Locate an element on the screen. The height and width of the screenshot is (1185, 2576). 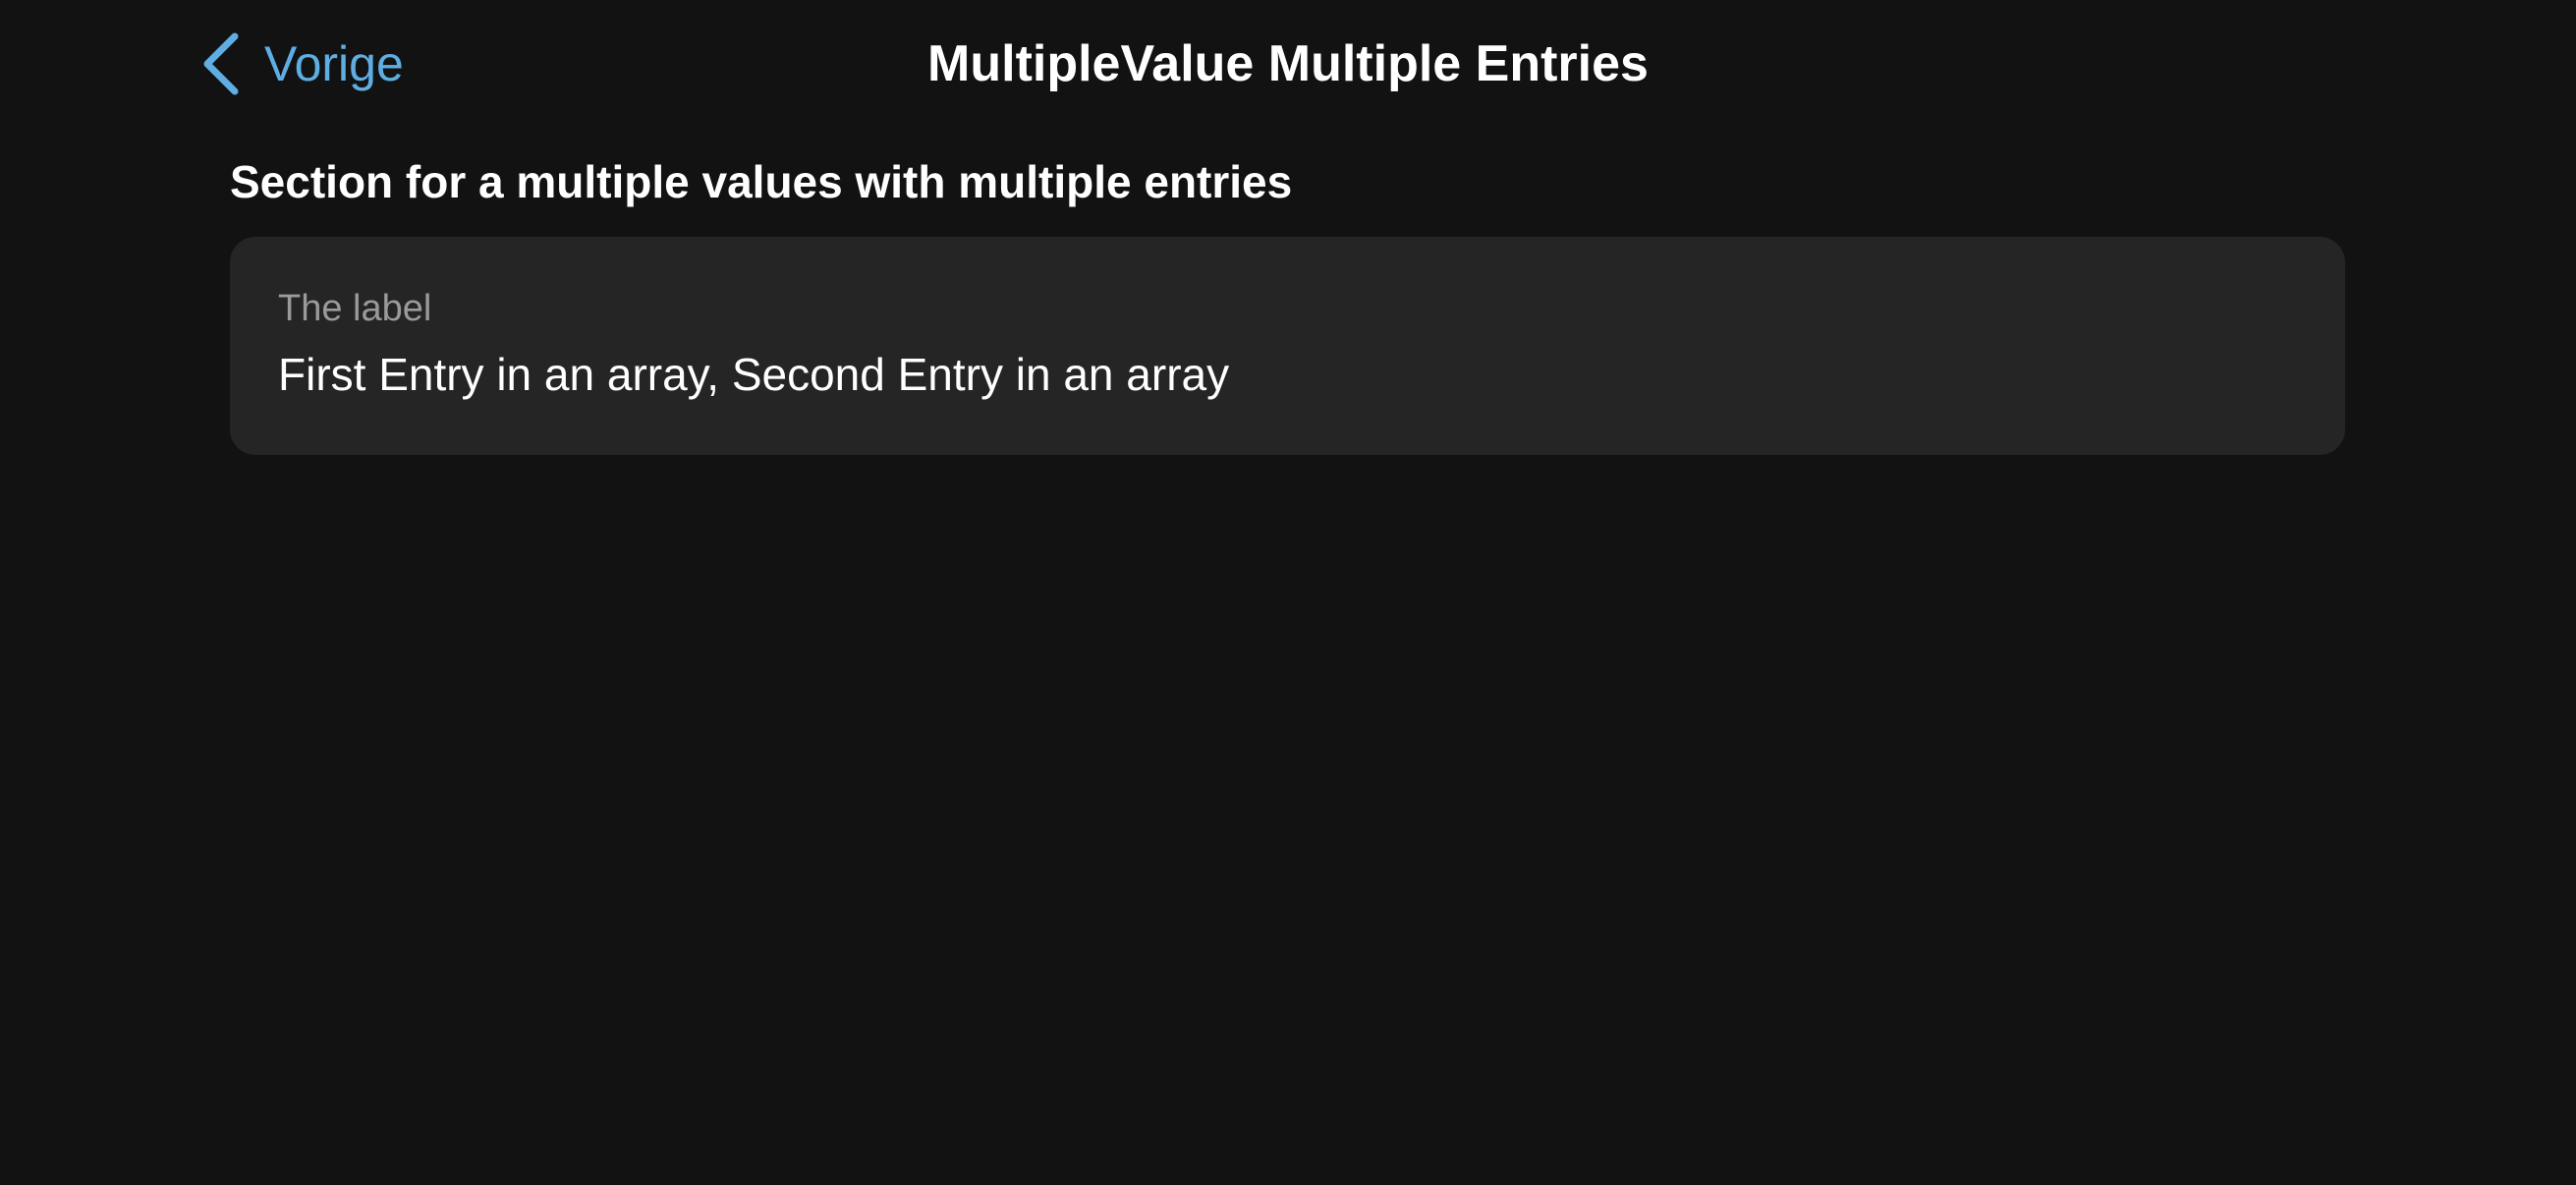
back-button: Vorige is located at coordinates (301, 64).